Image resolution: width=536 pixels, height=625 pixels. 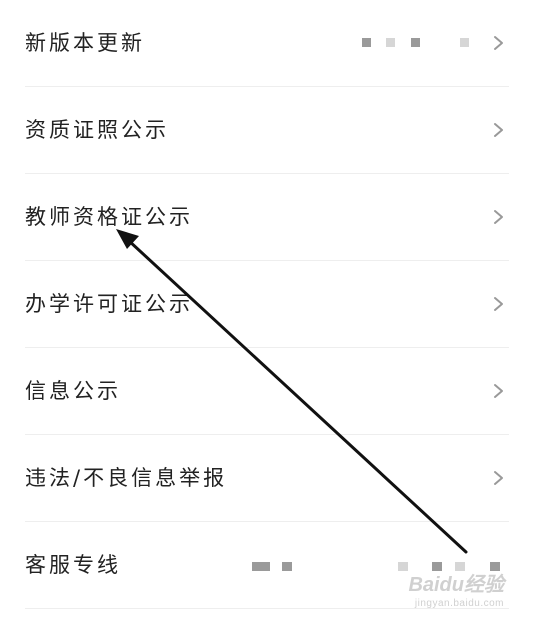 What do you see at coordinates (268, 217) in the screenshot?
I see `settings-item-teacher-certificate: 教师资格证公示` at bounding box center [268, 217].